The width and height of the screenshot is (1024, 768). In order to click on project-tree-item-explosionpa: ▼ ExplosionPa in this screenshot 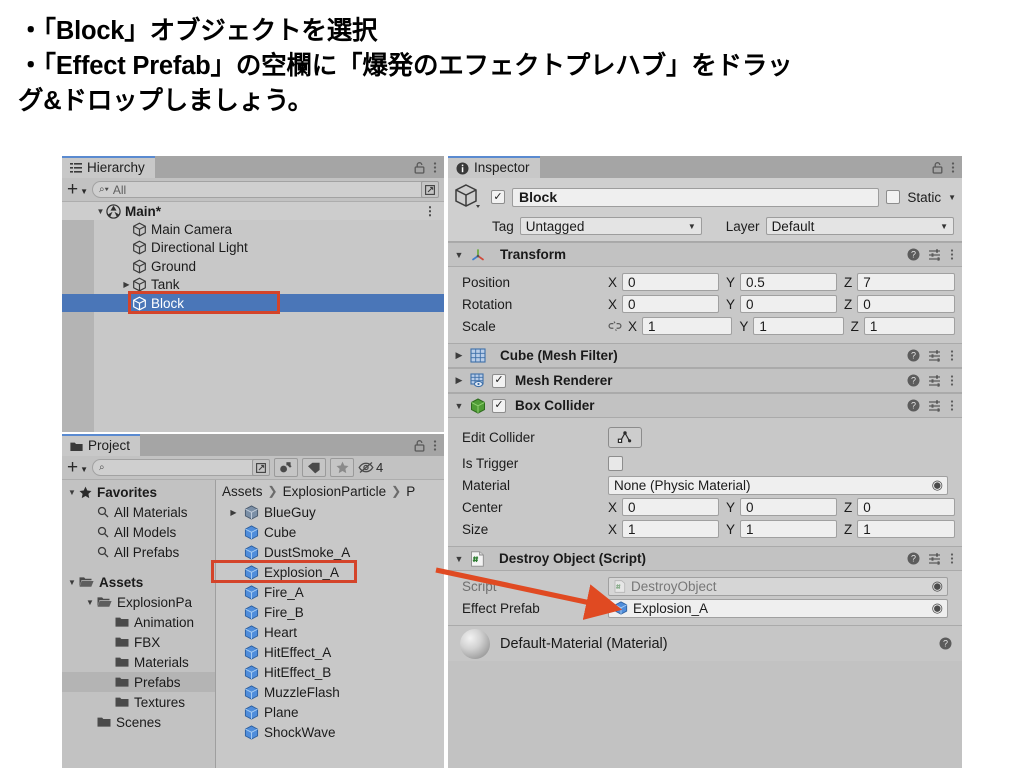, I will do `click(138, 602)`.